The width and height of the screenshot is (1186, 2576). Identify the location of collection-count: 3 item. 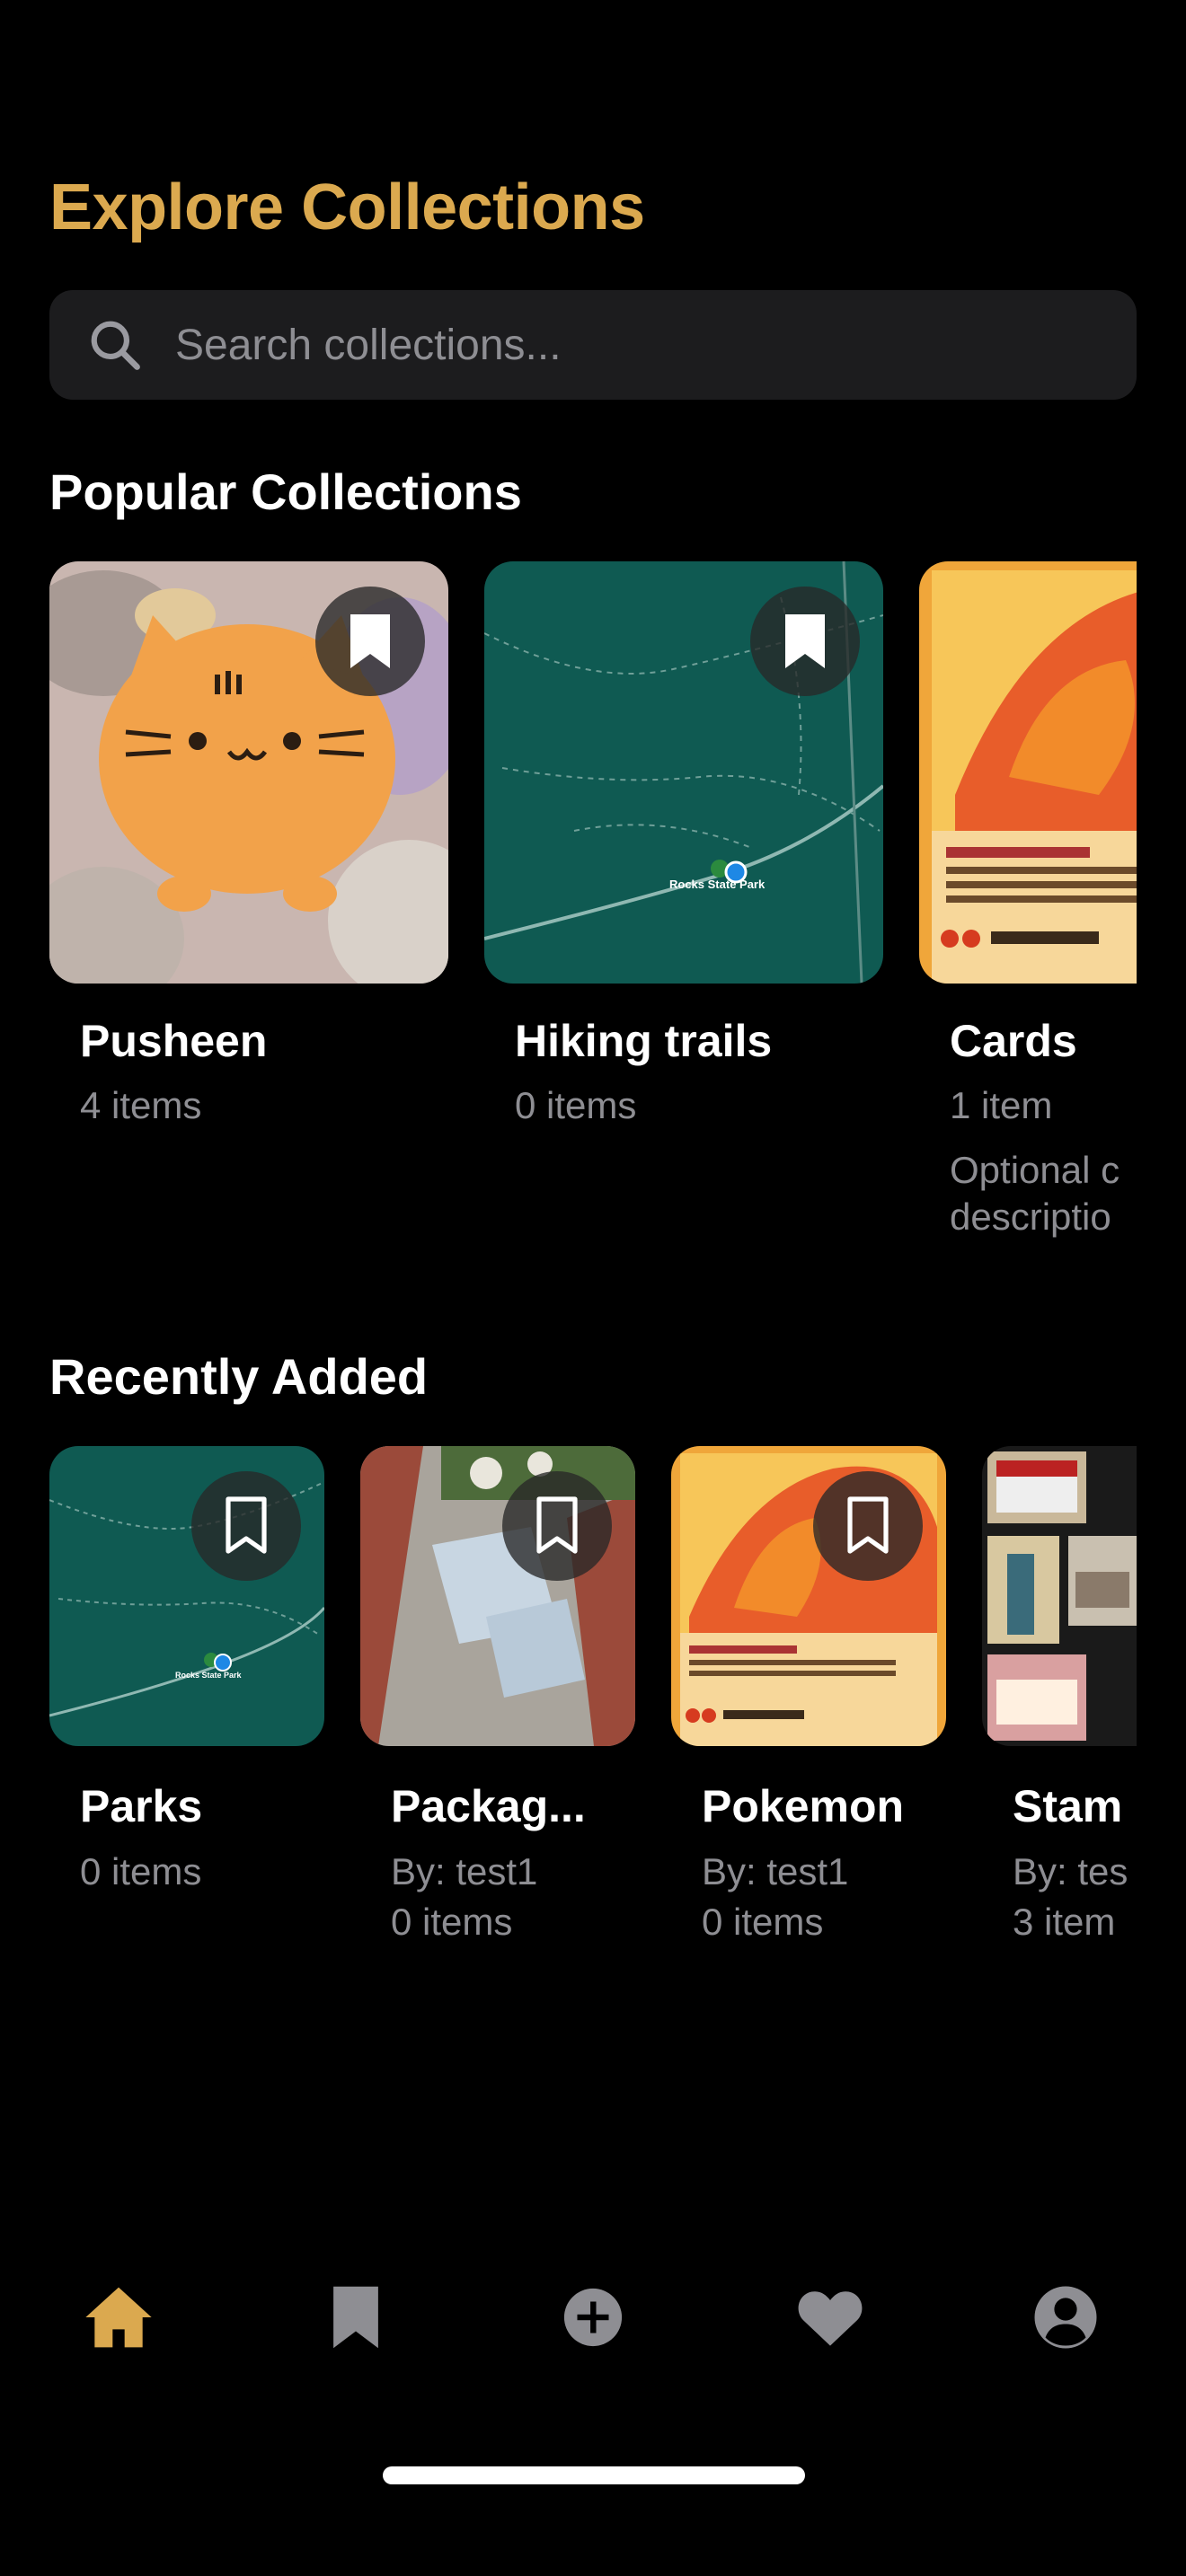
(1064, 1922).